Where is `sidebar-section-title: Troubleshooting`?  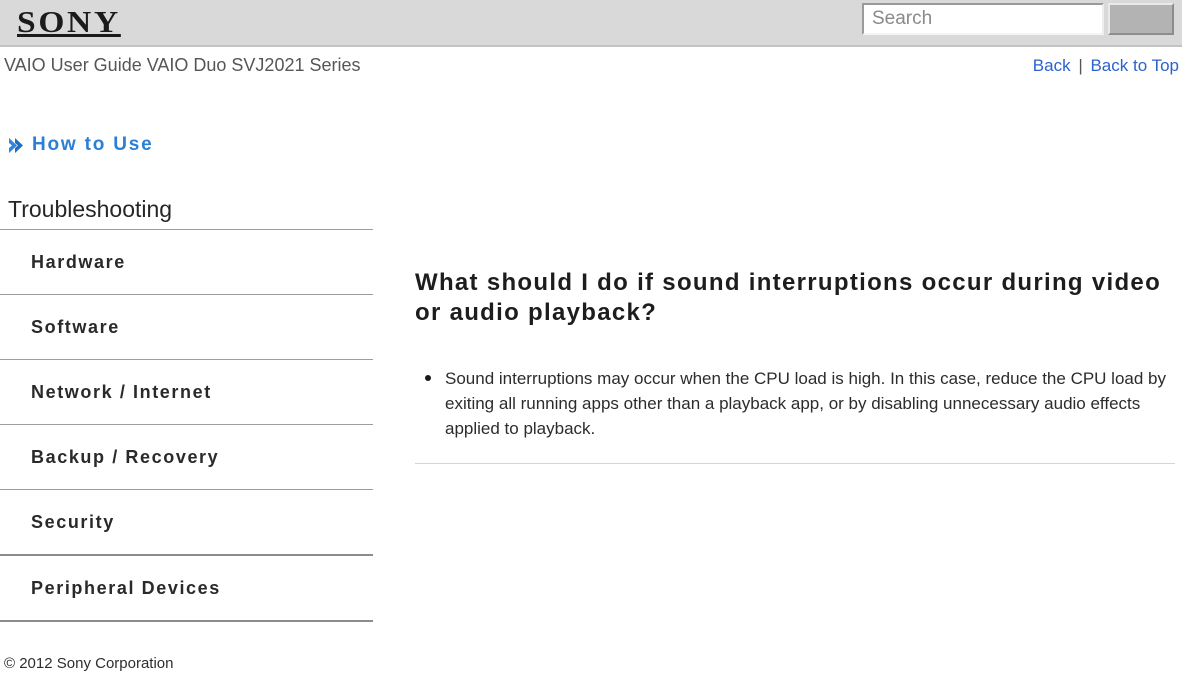
sidebar-section-title: Troubleshooting is located at coordinates (186, 213).